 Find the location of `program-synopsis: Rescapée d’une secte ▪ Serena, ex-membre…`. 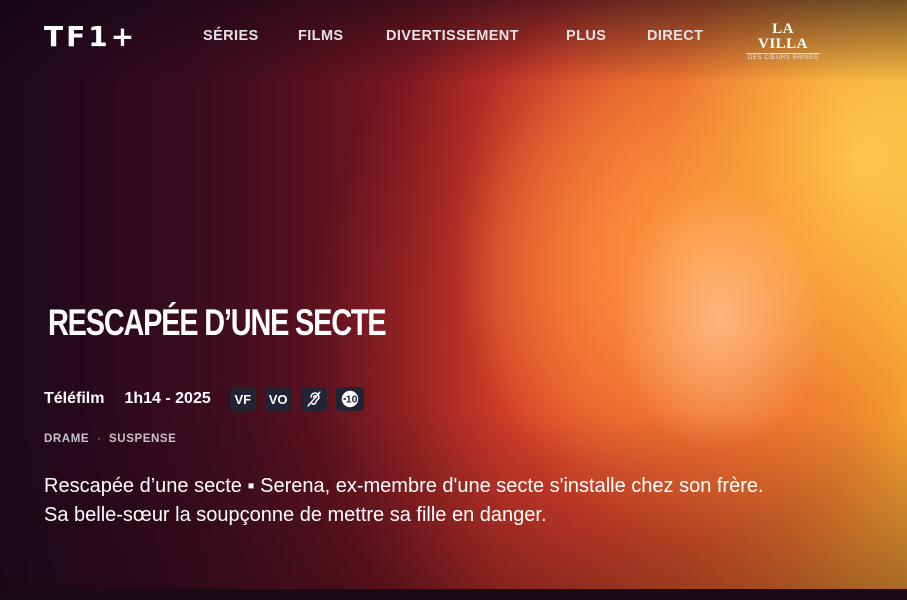

program-synopsis: Rescapée d’une secte ▪ Serena, ex-membre… is located at coordinates (404, 500).